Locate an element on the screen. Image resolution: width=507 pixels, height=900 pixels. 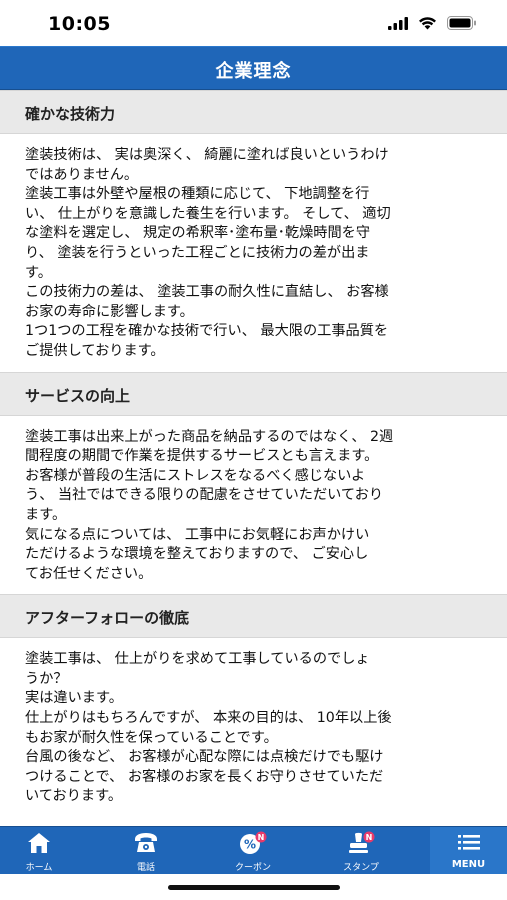
section-title: アフターフォローの徹底 is located at coordinates (253, 616).